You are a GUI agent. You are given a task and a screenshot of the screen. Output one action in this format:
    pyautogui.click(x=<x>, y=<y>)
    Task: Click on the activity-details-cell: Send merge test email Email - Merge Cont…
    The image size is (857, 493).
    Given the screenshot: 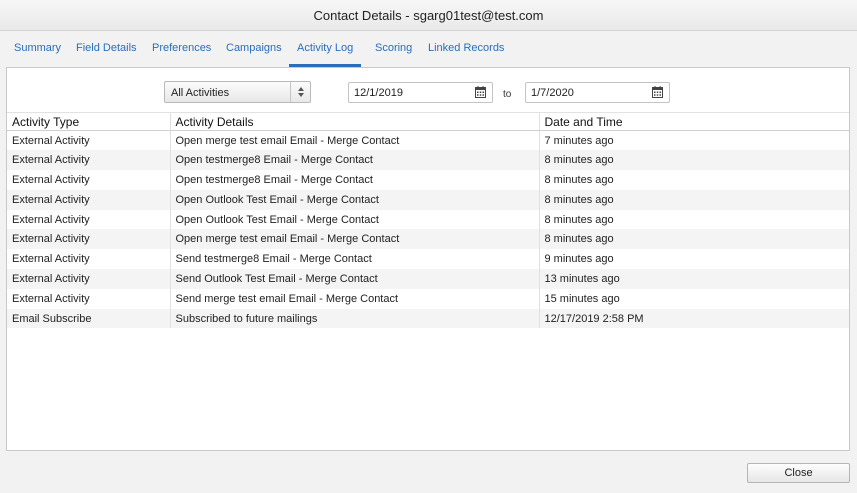 What is the action you would take?
    pyautogui.click(x=354, y=298)
    